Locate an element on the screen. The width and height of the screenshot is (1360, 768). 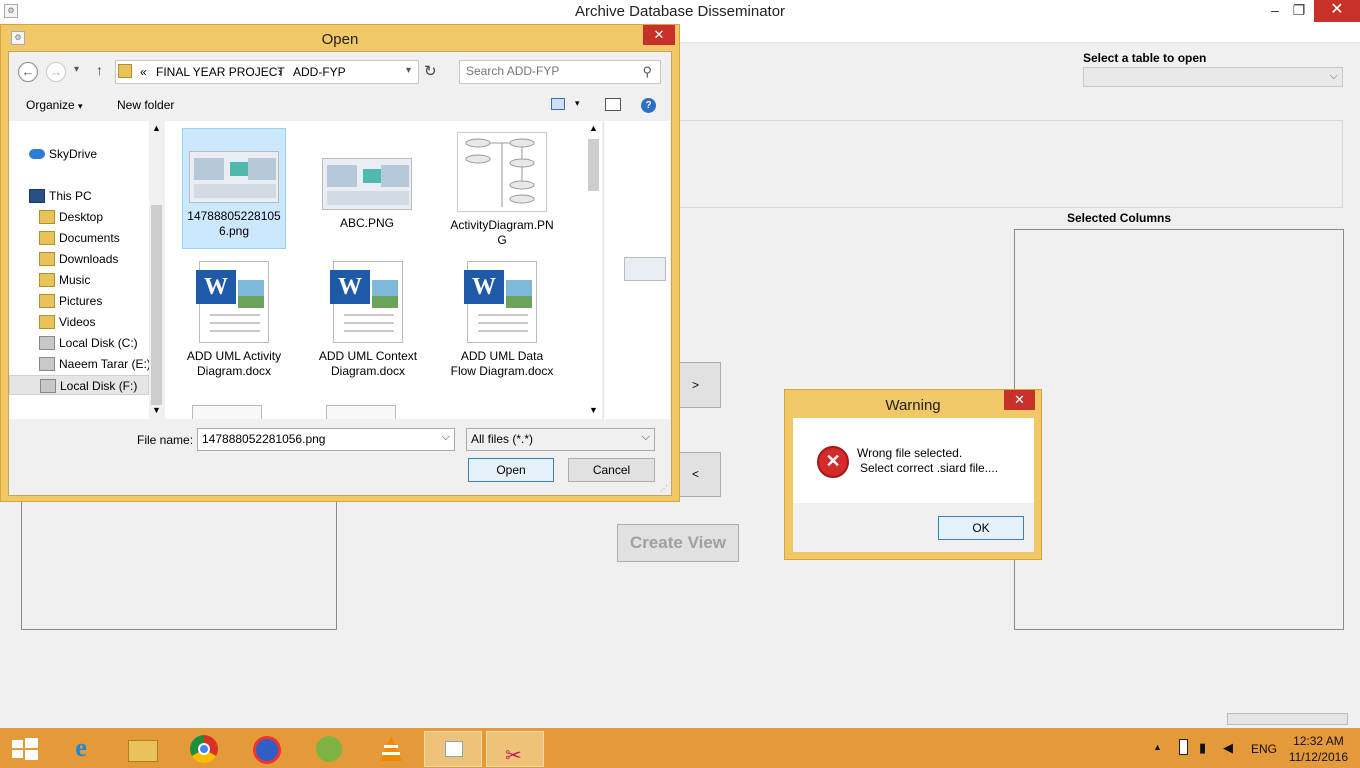
cancel-button: Cancel is located at coordinates (611, 470).